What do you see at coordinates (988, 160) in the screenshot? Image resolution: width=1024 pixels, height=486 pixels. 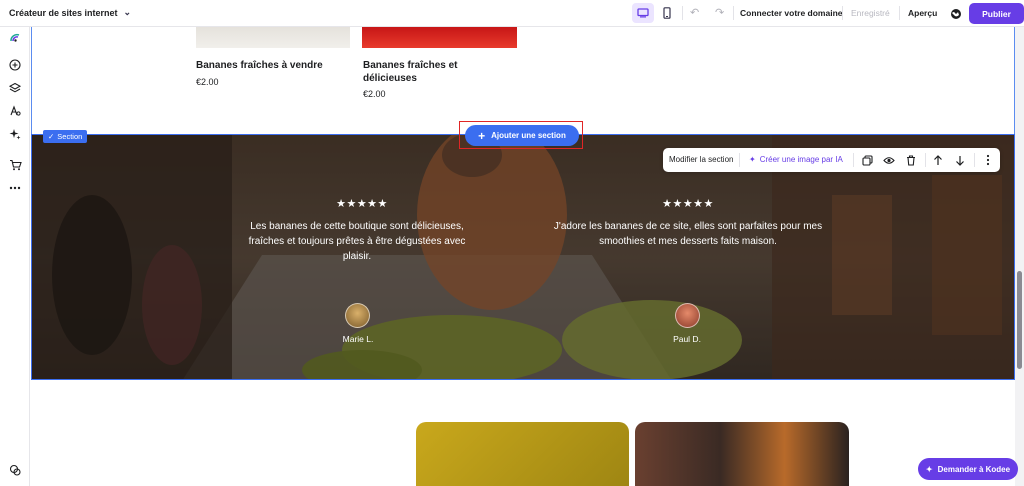 I see `more-options-icon` at bounding box center [988, 160].